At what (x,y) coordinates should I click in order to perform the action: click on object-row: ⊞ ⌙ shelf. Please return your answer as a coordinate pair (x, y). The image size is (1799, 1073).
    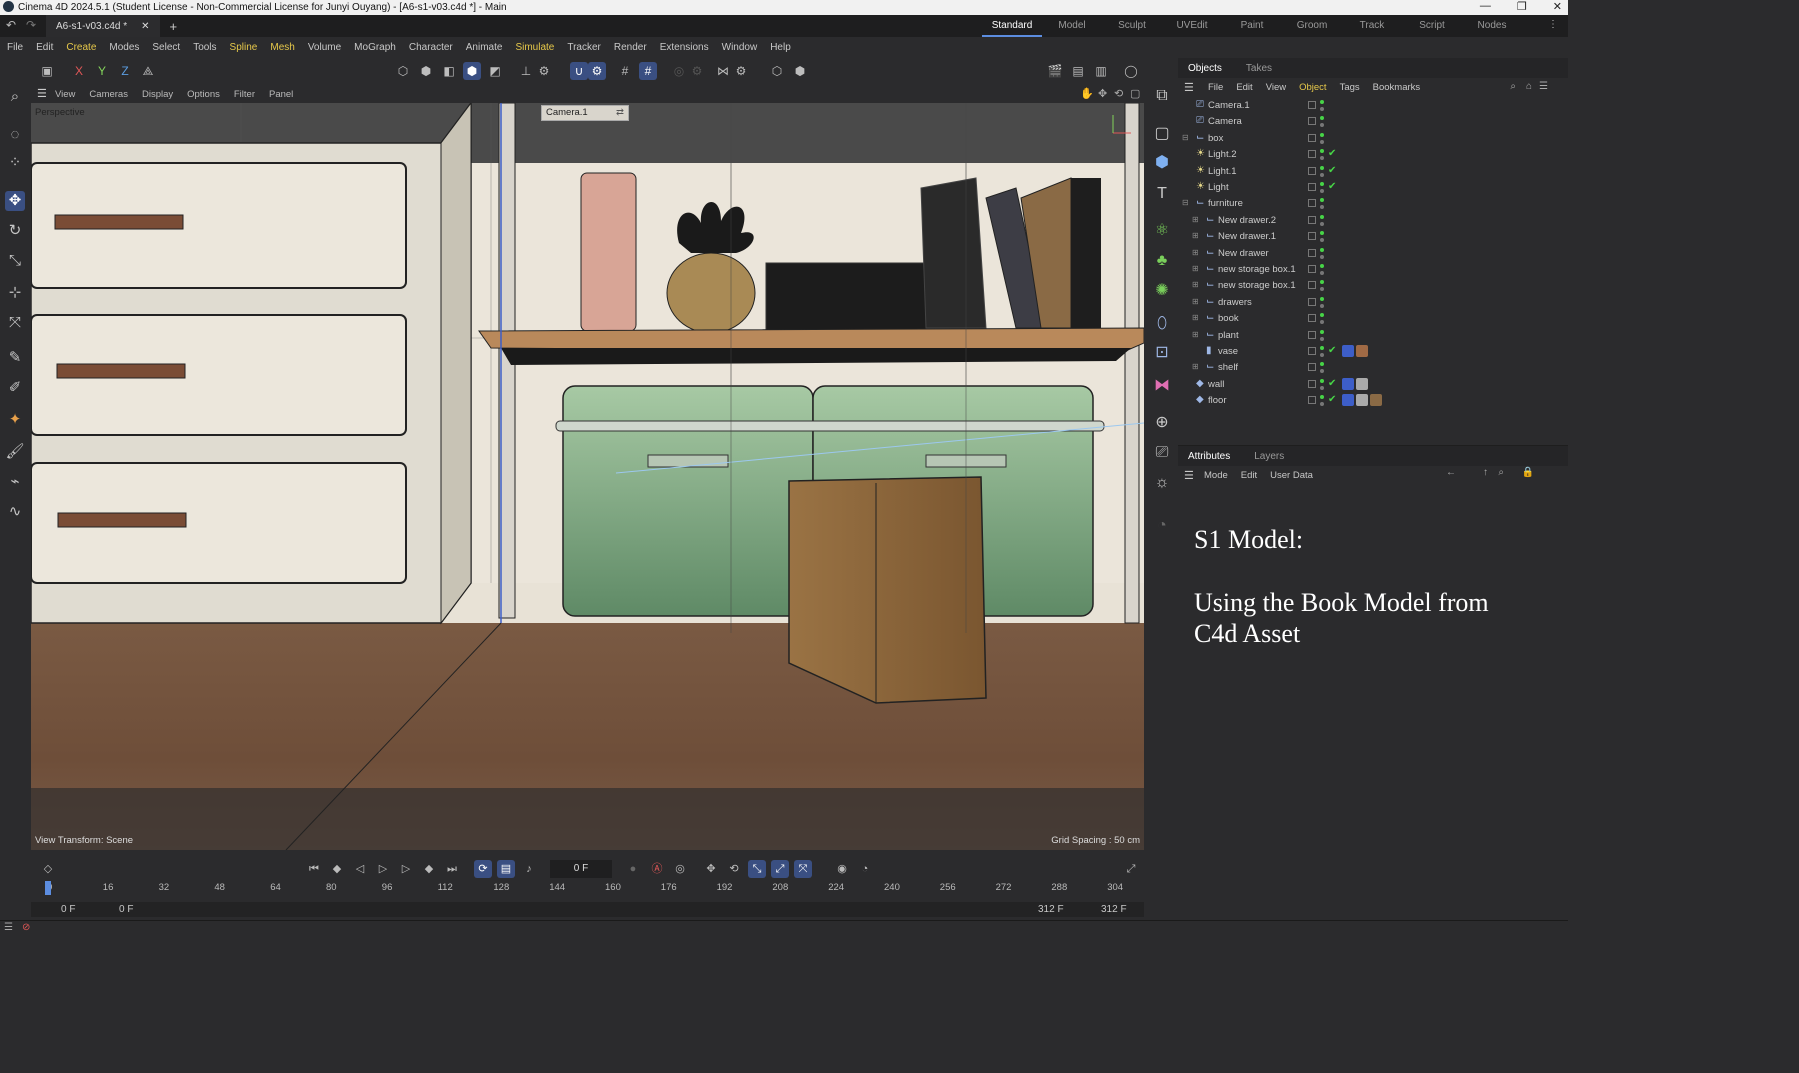
    Looking at the image, I should click on (1373, 368).